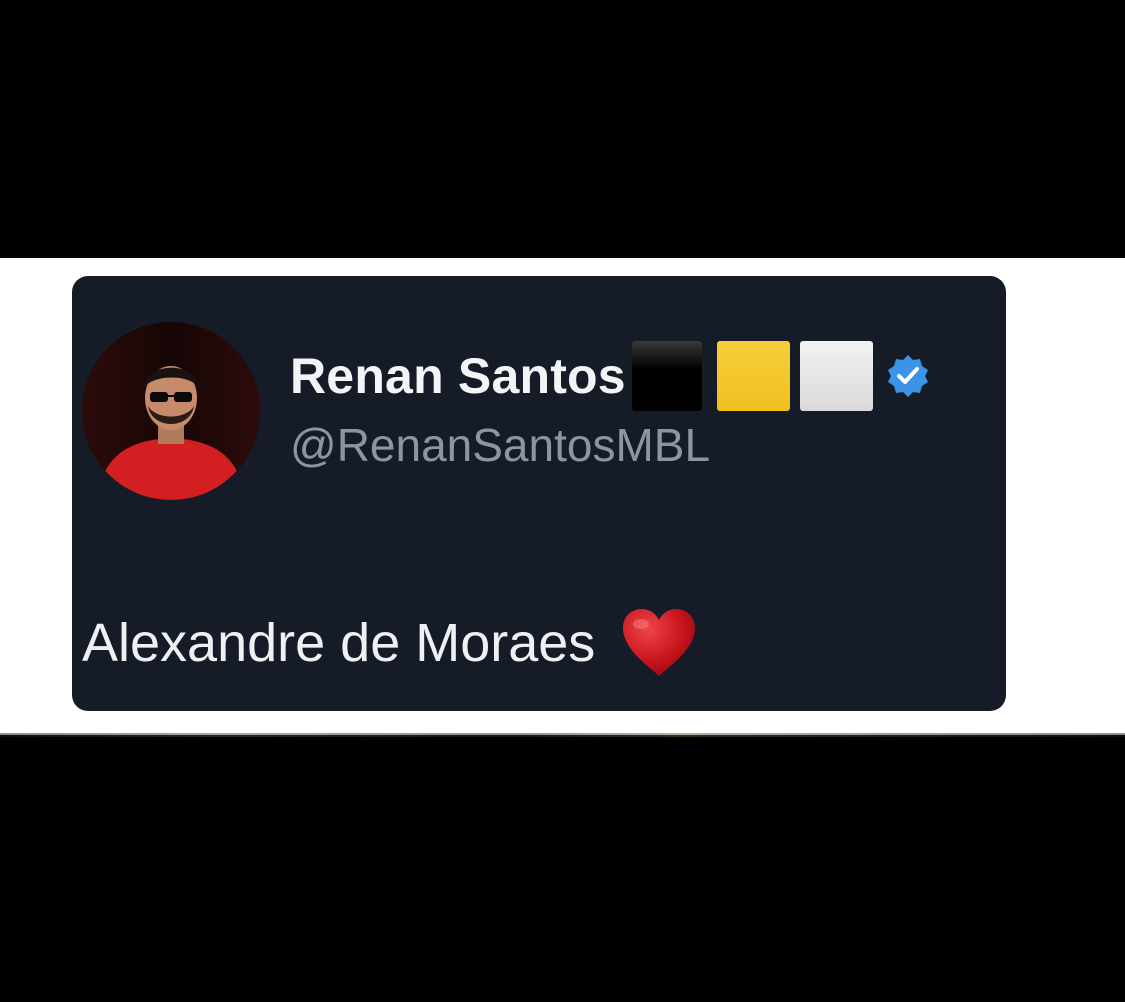 Image resolution: width=1125 pixels, height=1002 pixels. What do you see at coordinates (458, 376) in the screenshot?
I see `author-display-name: Renan Santos` at bounding box center [458, 376].